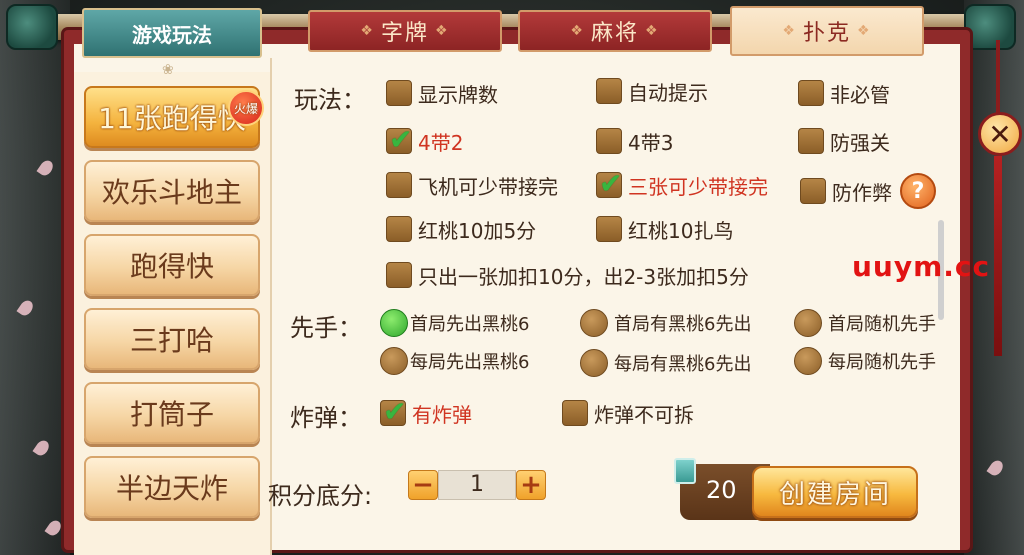 The width and height of the screenshot is (1024, 555). I want to click on option-label: 每局先出黑桃6, so click(470, 362).